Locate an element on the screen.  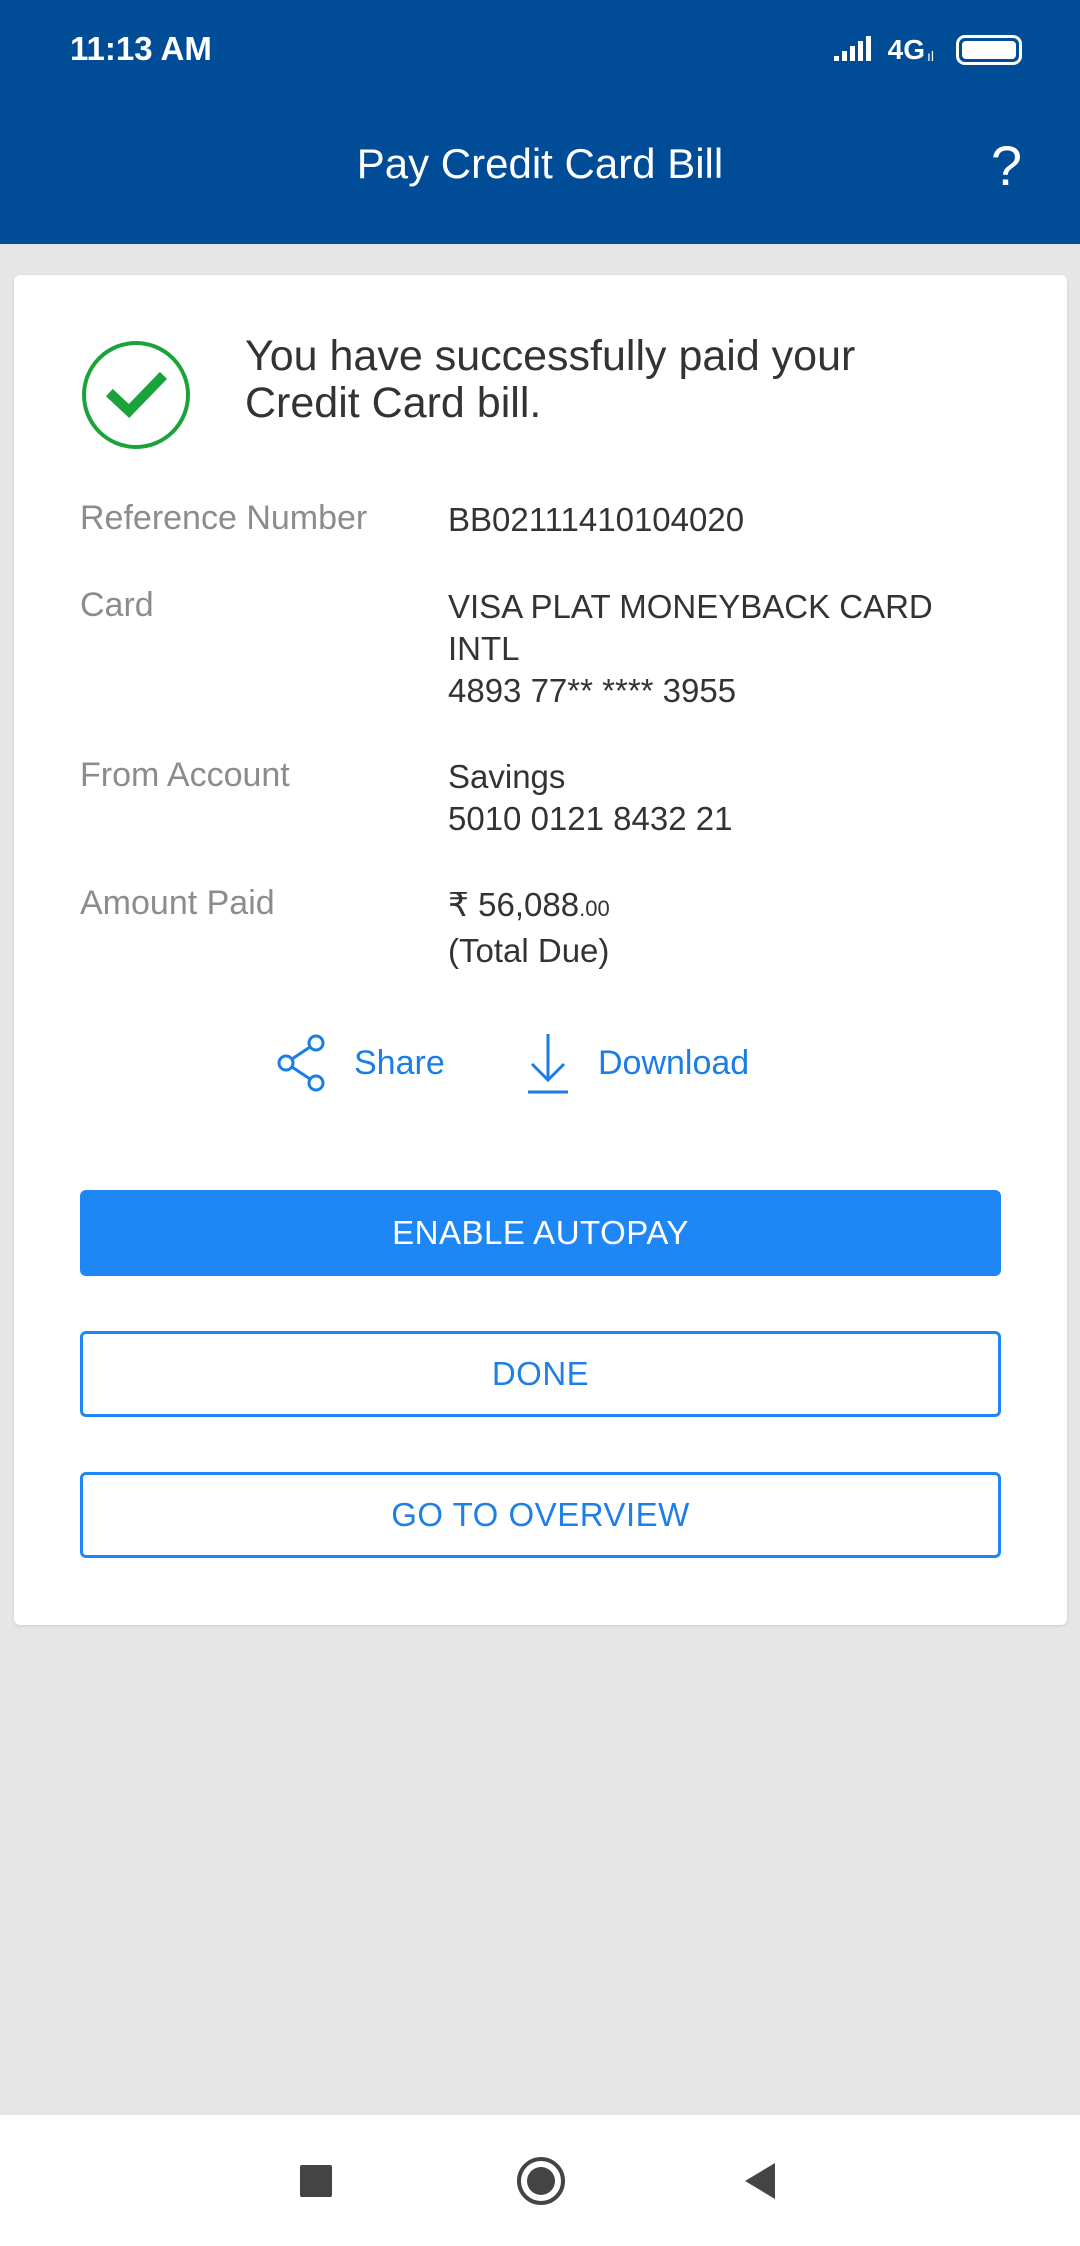
battery-icon is located at coordinates (989, 50).